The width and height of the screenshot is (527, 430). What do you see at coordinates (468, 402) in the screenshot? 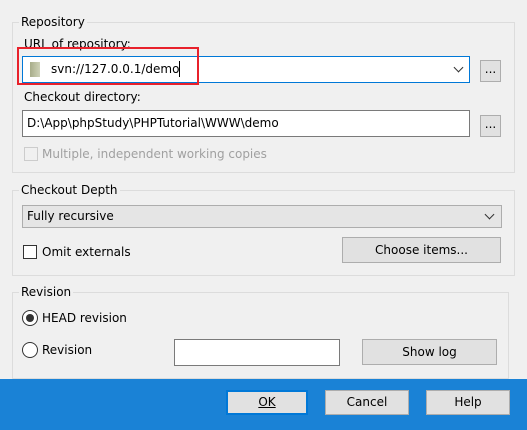
I see `help-button: Help` at bounding box center [468, 402].